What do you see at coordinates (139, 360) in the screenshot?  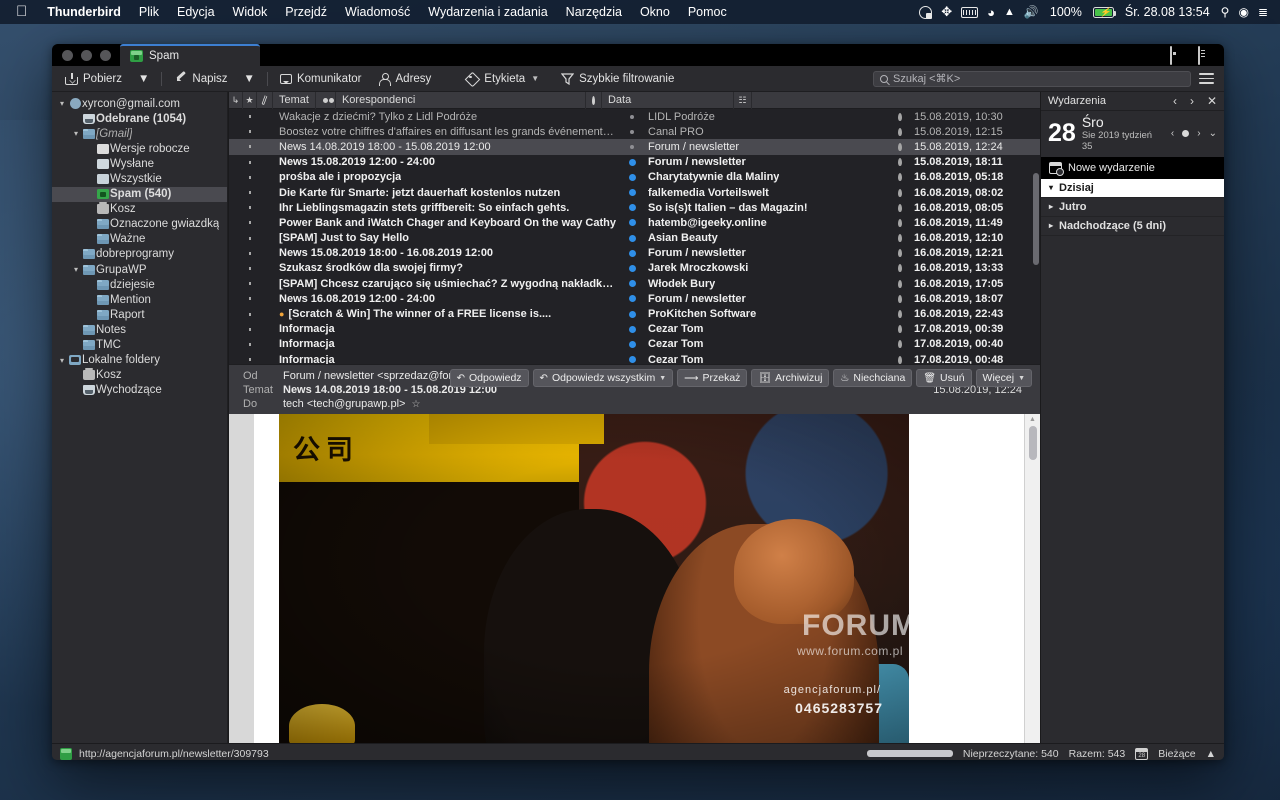 I see `folder-item: ▾ Lokalne foldery` at bounding box center [139, 360].